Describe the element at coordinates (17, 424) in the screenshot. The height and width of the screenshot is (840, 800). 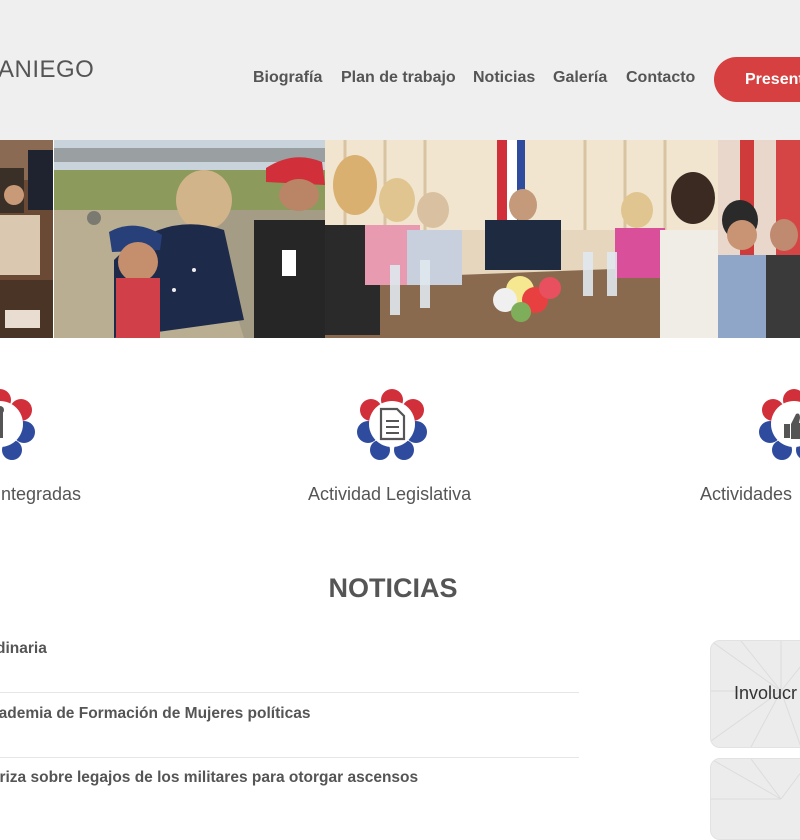
I see `tools-icon` at that location.